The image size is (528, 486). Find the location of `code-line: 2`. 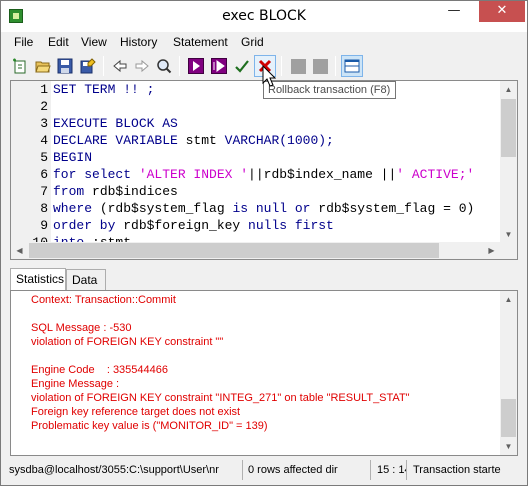

code-line: 2 is located at coordinates (251, 106).